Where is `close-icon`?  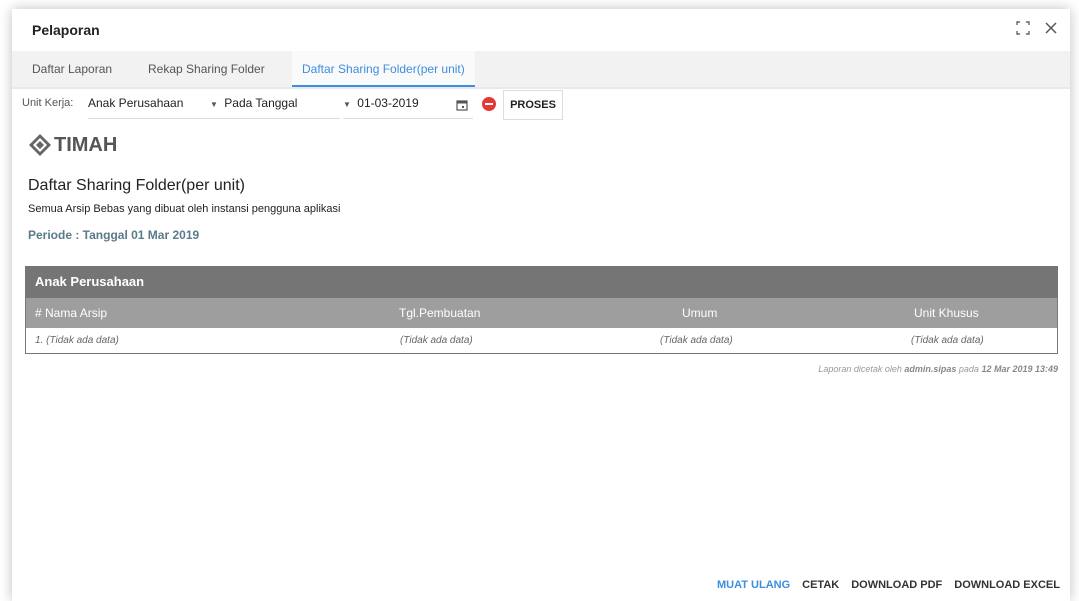
close-icon is located at coordinates (1052, 29).